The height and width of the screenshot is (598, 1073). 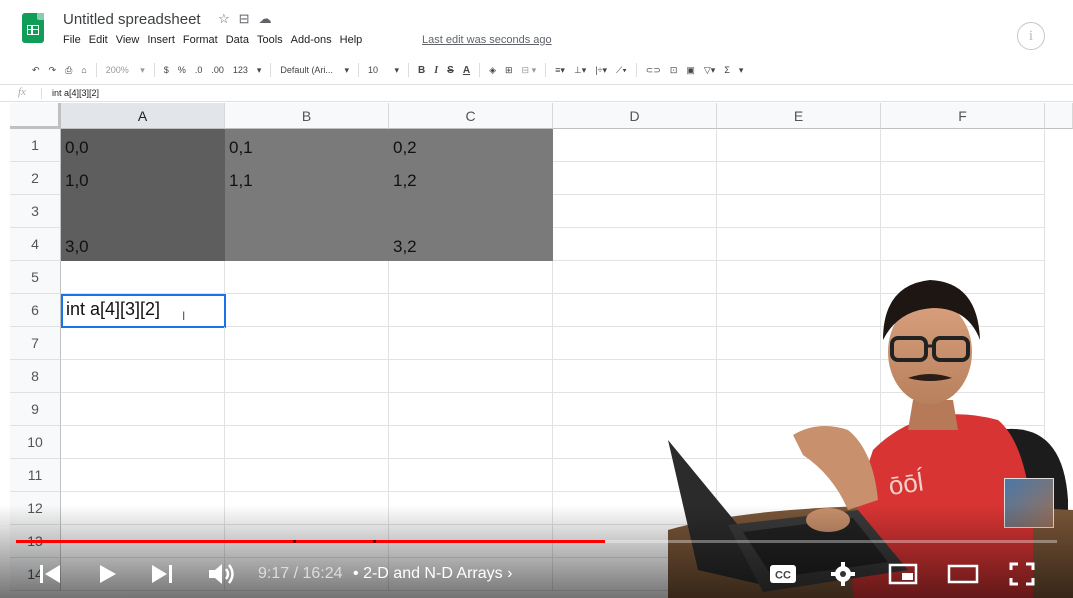 I want to click on menu-tools: Tools, so click(x=270, y=40).